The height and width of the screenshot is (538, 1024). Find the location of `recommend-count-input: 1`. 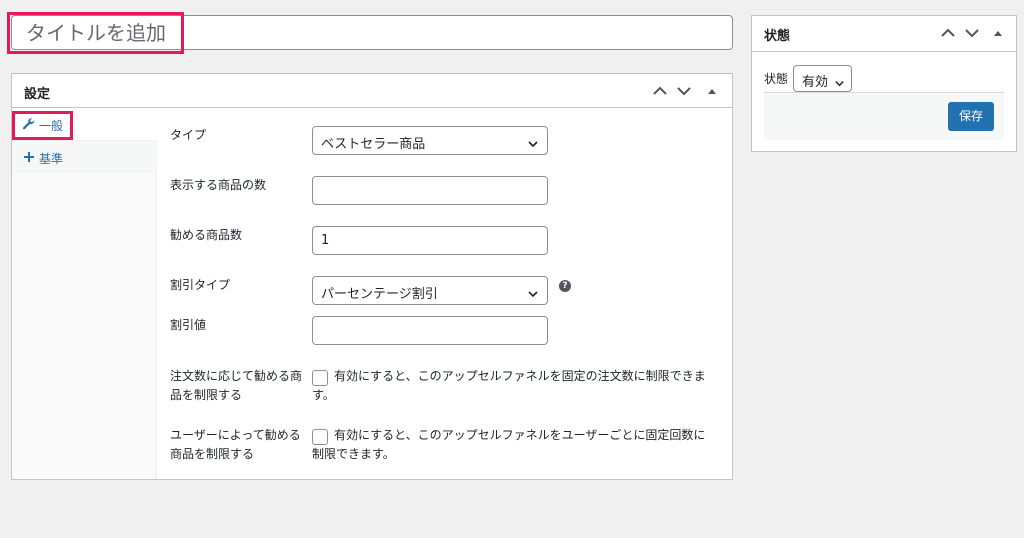

recommend-count-input: 1 is located at coordinates (430, 240).